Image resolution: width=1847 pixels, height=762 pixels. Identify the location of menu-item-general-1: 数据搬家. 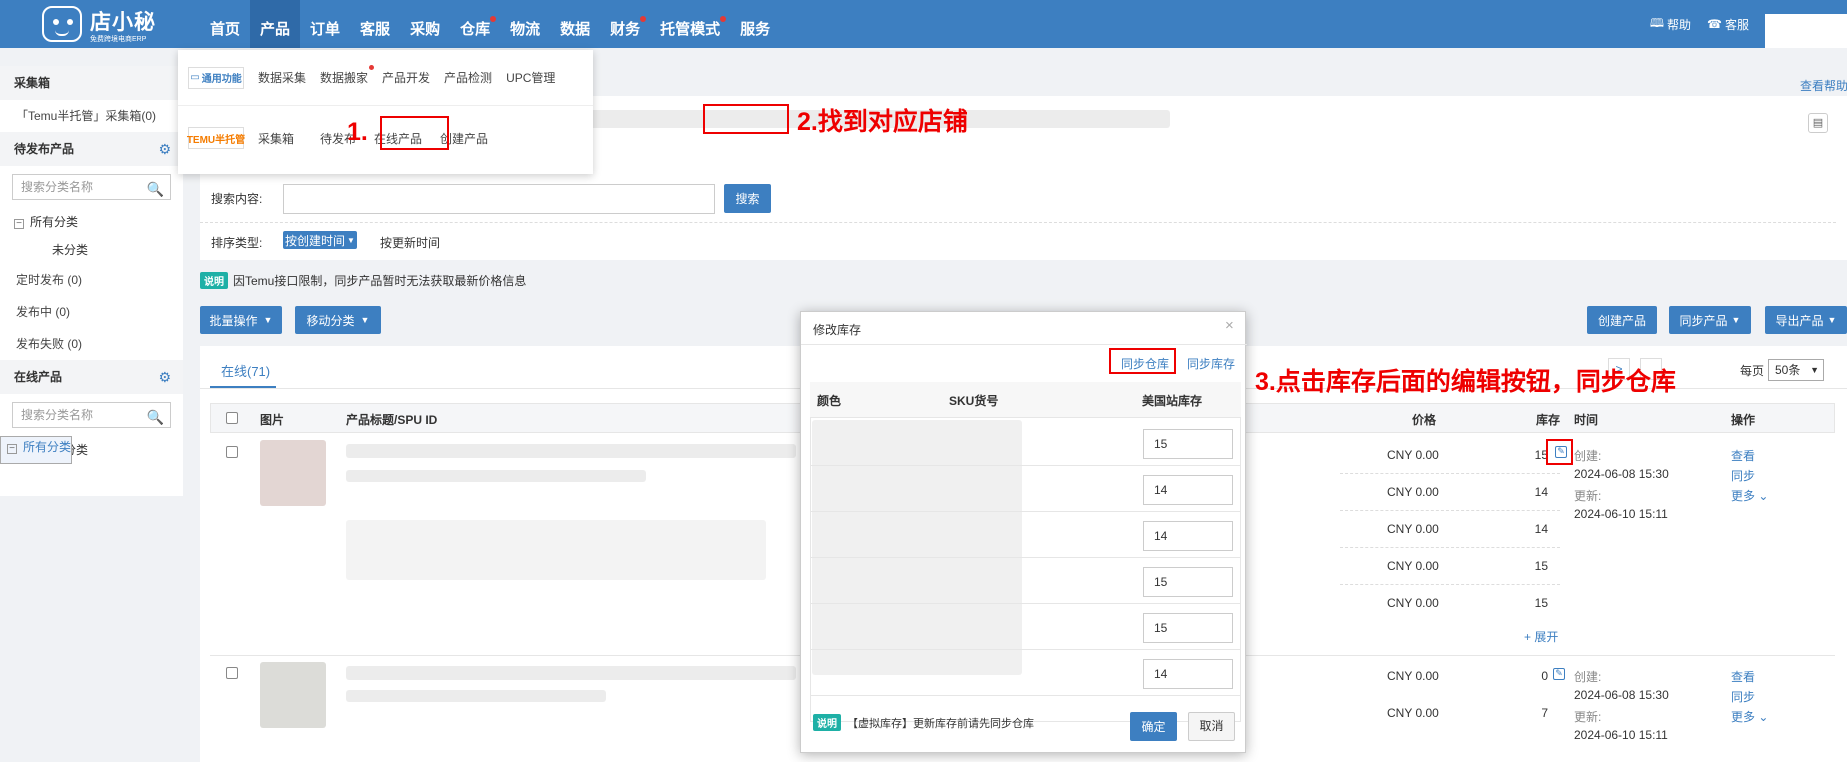
(347, 75).